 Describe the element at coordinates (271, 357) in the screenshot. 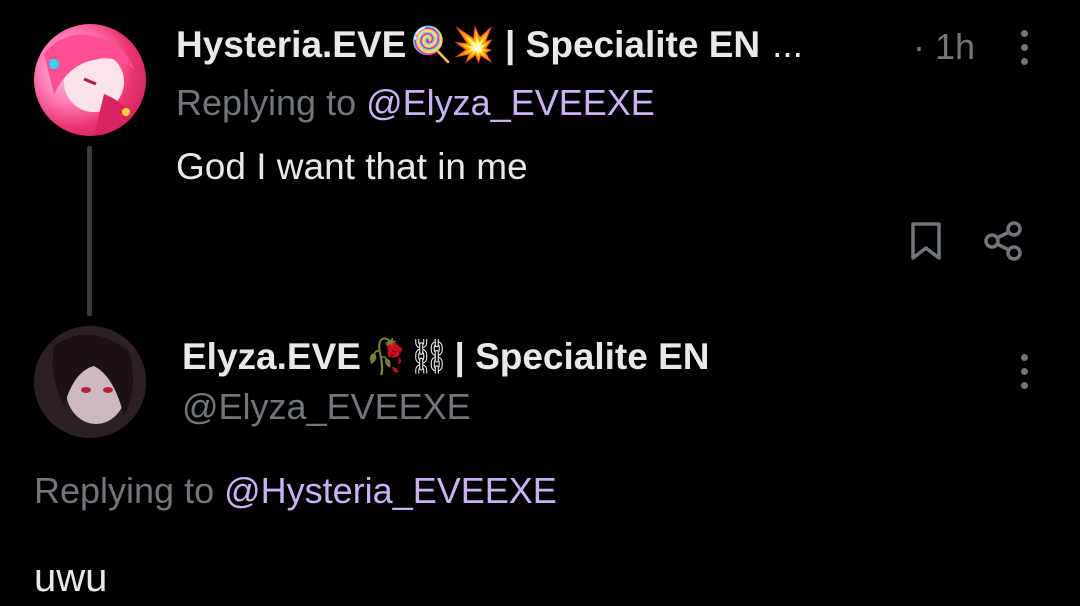

I see `display-name: Elyza.EVE` at that location.